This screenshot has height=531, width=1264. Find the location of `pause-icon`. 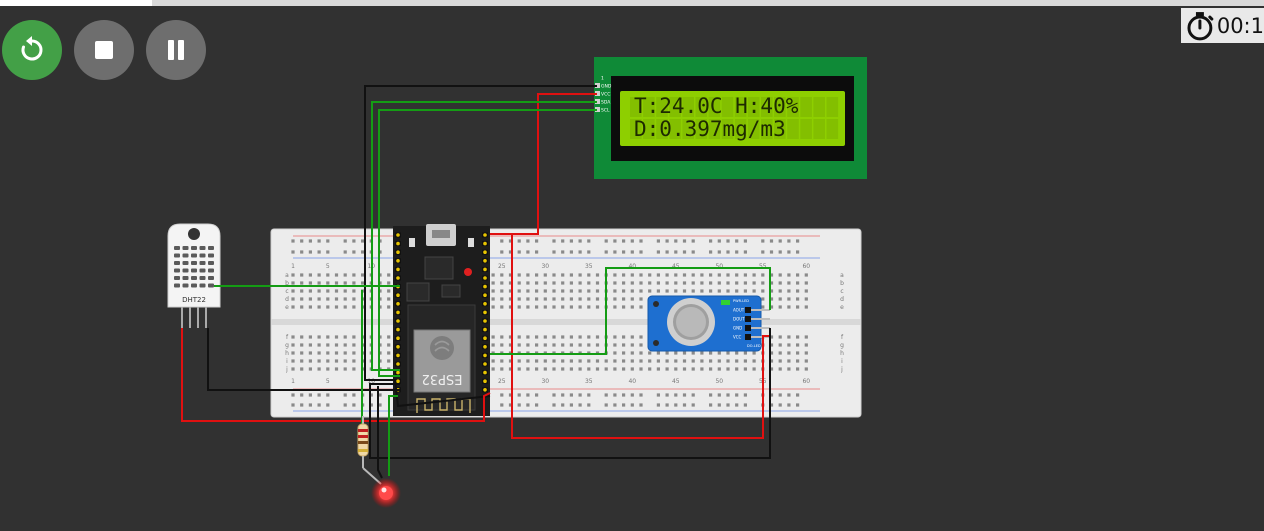

pause-icon is located at coordinates (176, 50).